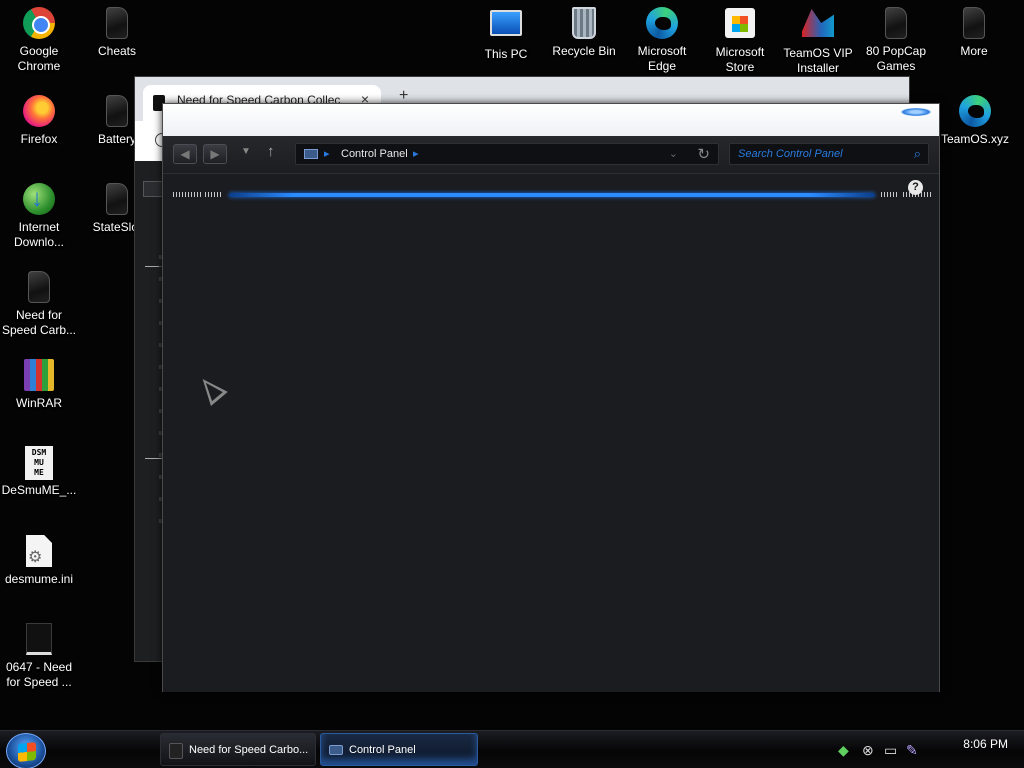 The width and height of the screenshot is (1024, 768). I want to click on network-disconnected-icon: ⊗, so click(868, 750).